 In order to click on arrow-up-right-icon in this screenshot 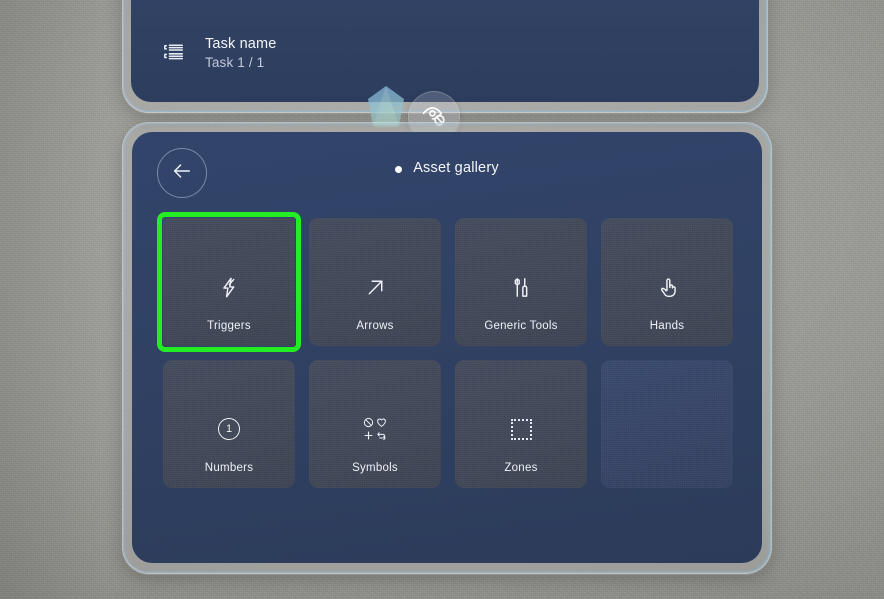, I will do `click(375, 287)`.